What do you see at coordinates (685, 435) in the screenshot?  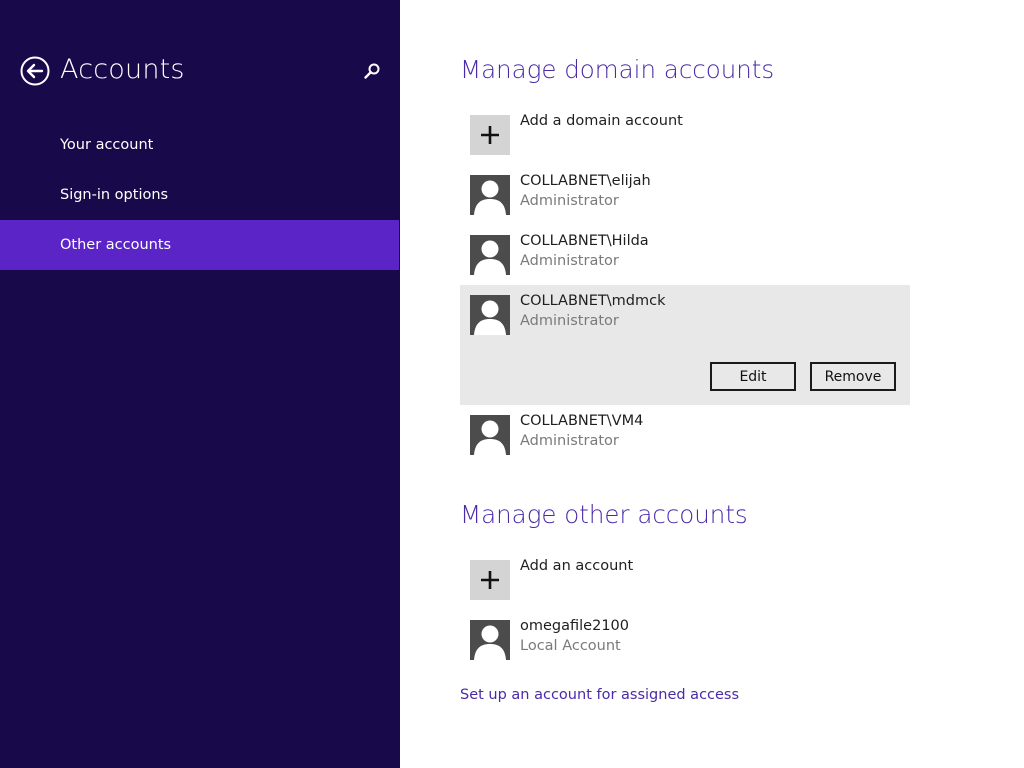 I see `account-item-vm4: COLLABNET\VM4 Administrator` at bounding box center [685, 435].